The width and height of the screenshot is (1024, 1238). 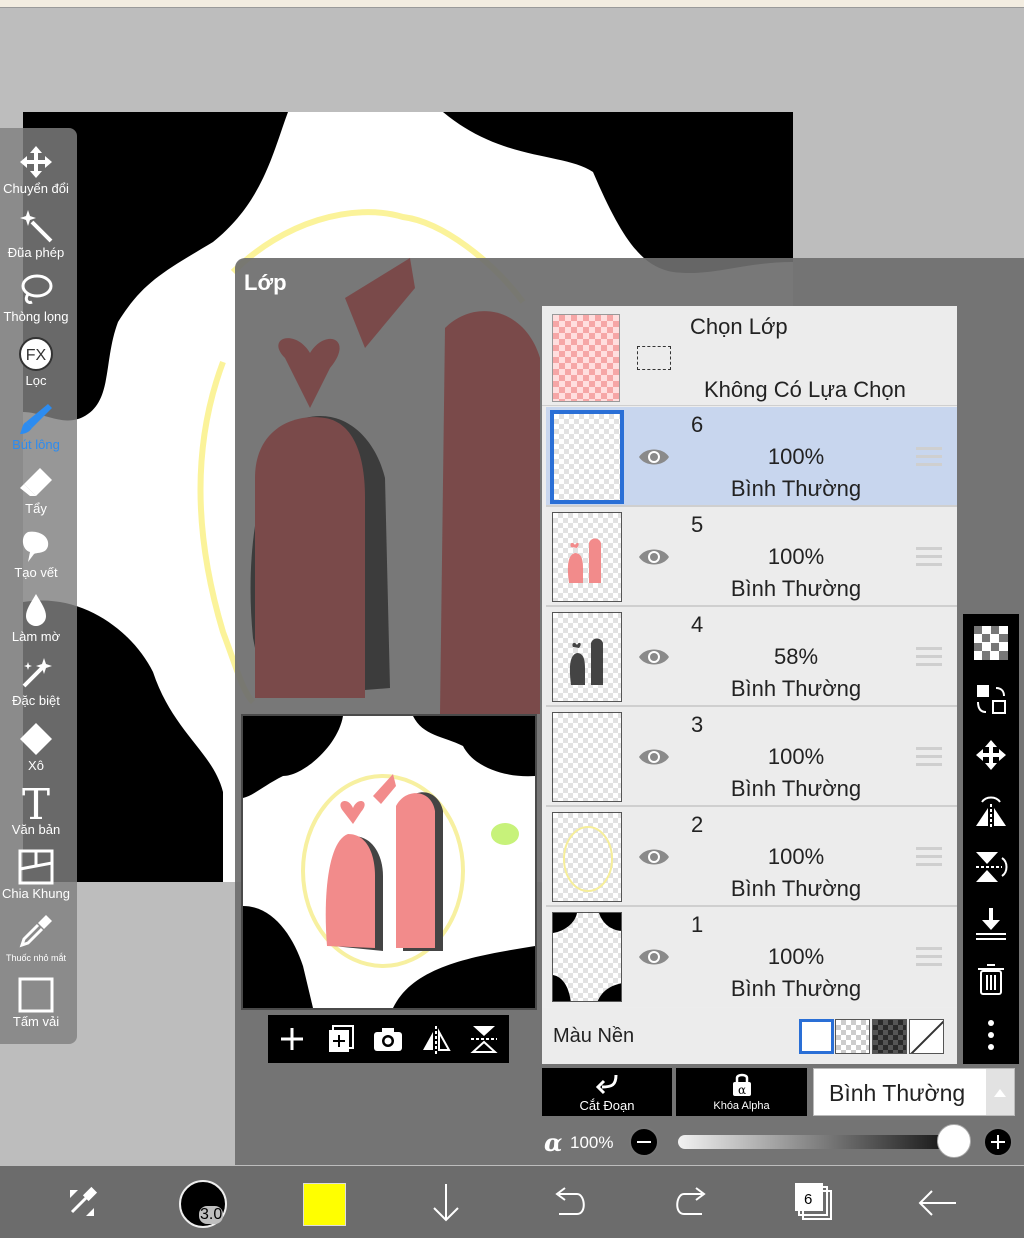 I want to click on special-sparkle-icon, so click(x=37, y=673).